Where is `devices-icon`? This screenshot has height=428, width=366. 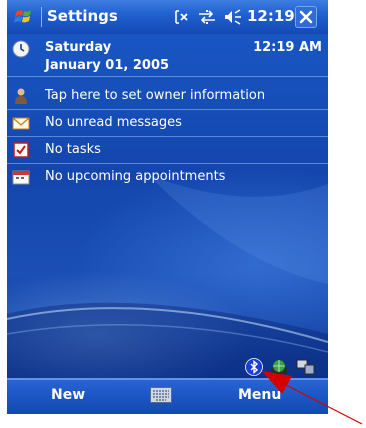 devices-icon is located at coordinates (306, 367).